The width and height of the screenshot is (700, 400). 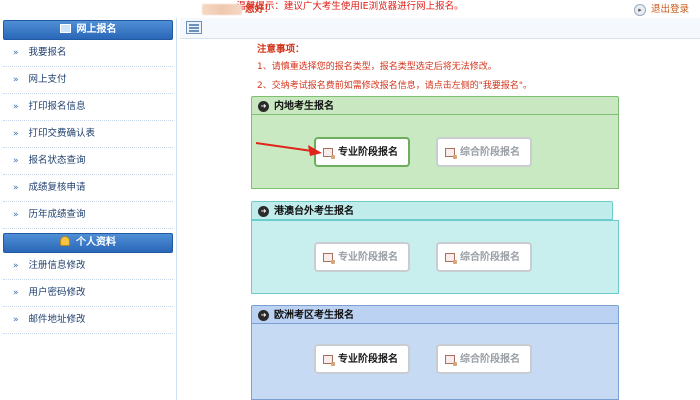 I want to click on mainland-professional-stage-button: 专业阶段报名, so click(x=362, y=152).